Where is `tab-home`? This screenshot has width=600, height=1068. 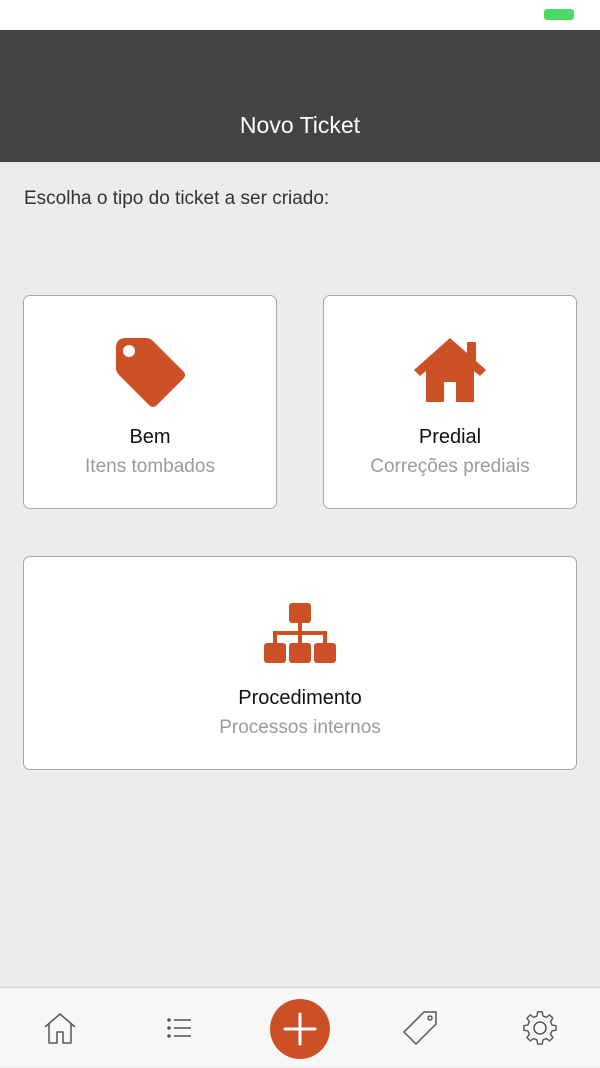
tab-home is located at coordinates (60, 1028).